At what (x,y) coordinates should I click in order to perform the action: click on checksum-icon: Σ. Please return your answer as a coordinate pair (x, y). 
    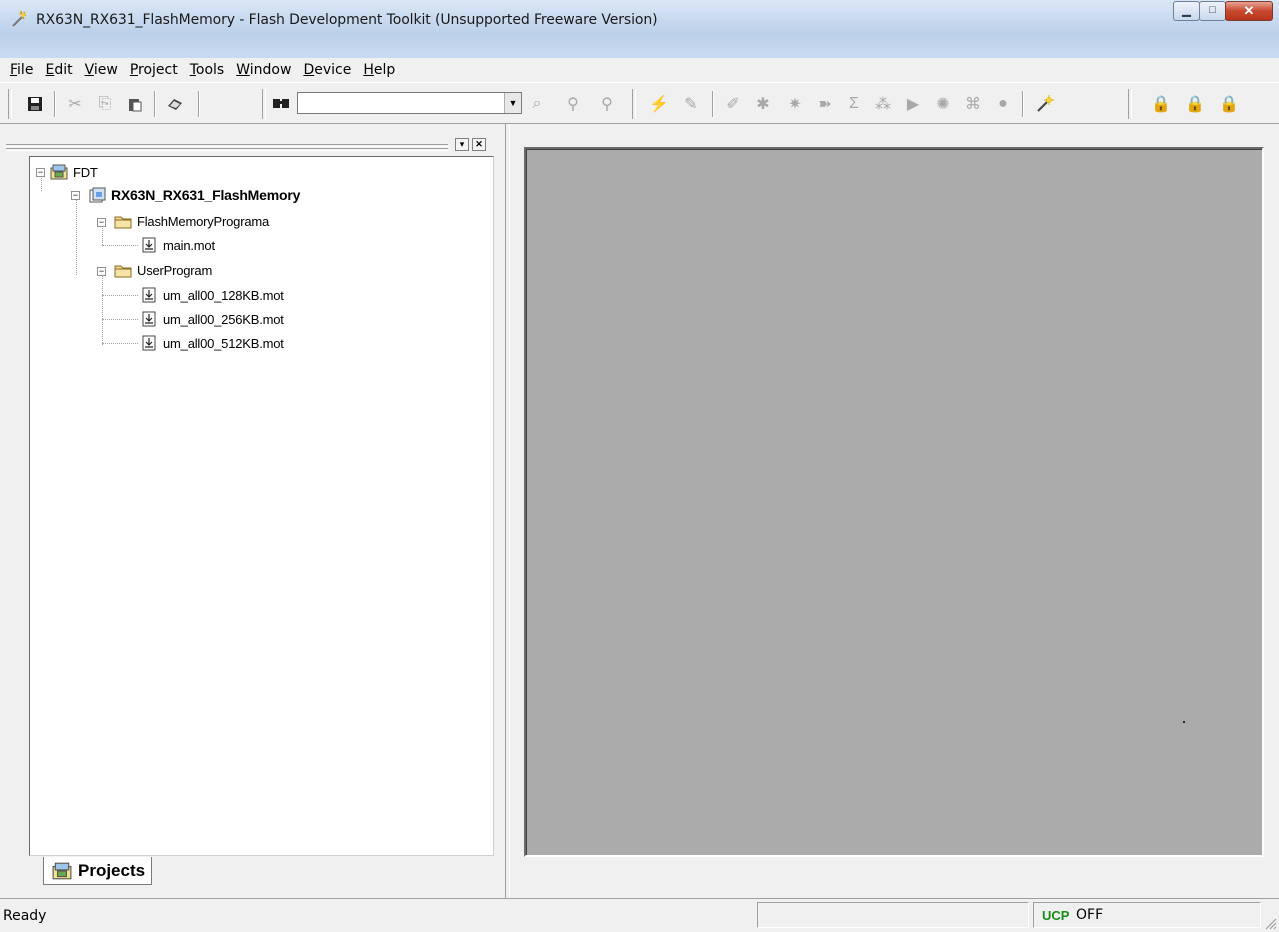
    Looking at the image, I should click on (854, 104).